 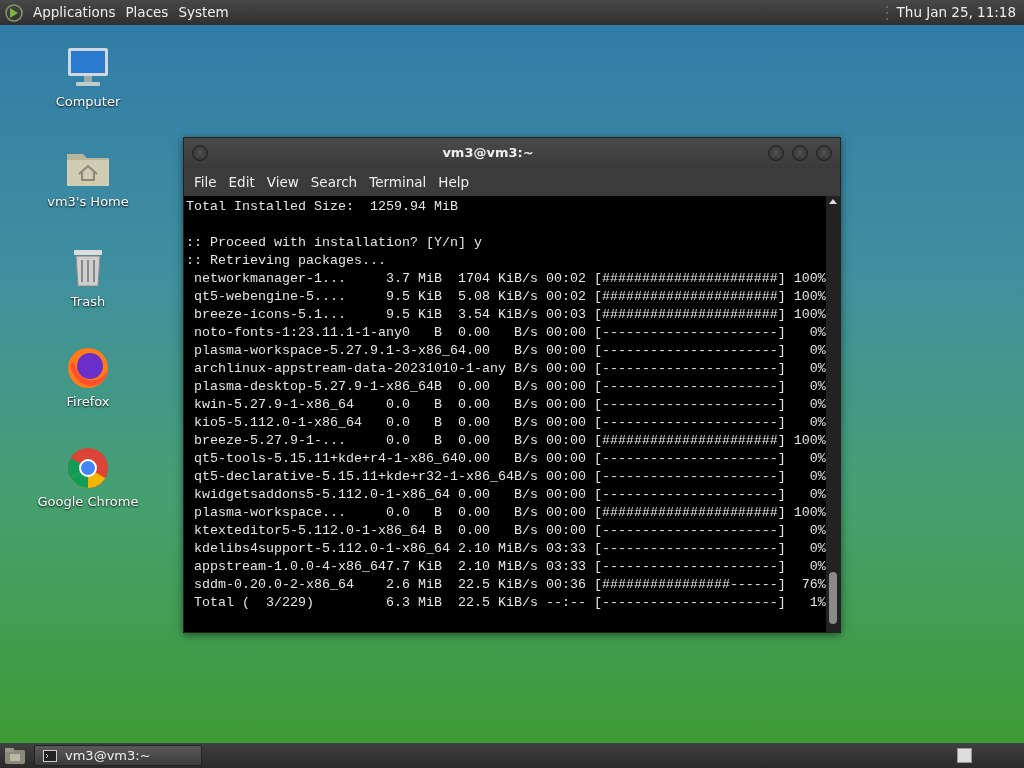 I want to click on terminal-line: plasma-workspace... 0.0 B 0.00 B/s 00:00 [######################] 100%, so click(x=509, y=513).